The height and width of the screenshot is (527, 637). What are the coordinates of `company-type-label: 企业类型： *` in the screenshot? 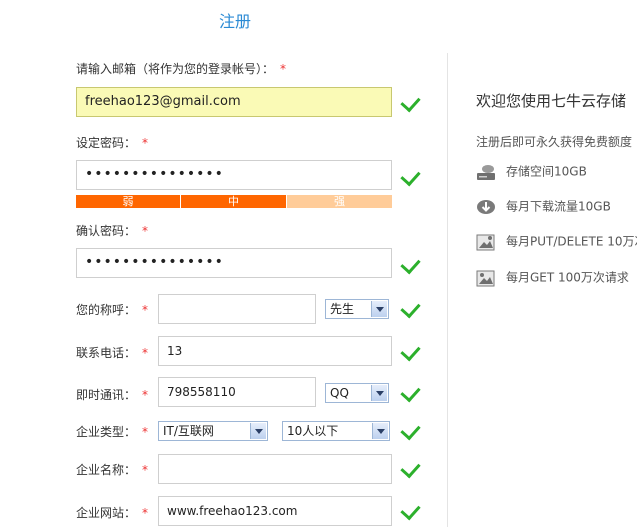 It's located at (112, 432).